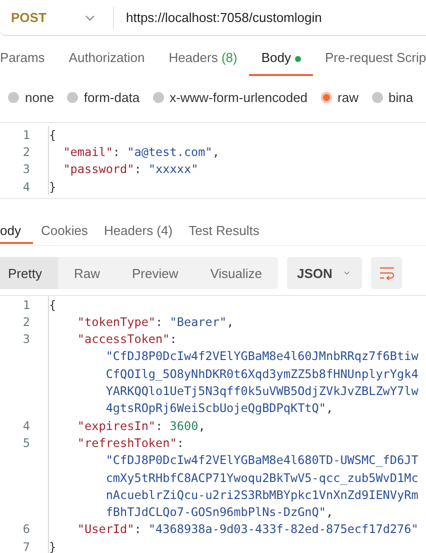 The image size is (426, 553). I want to click on code-line: "CfDJ8P0DcIw4f2VElYGBaM8e4l680TD-UWSMC_fD6JT, so click(262, 460).